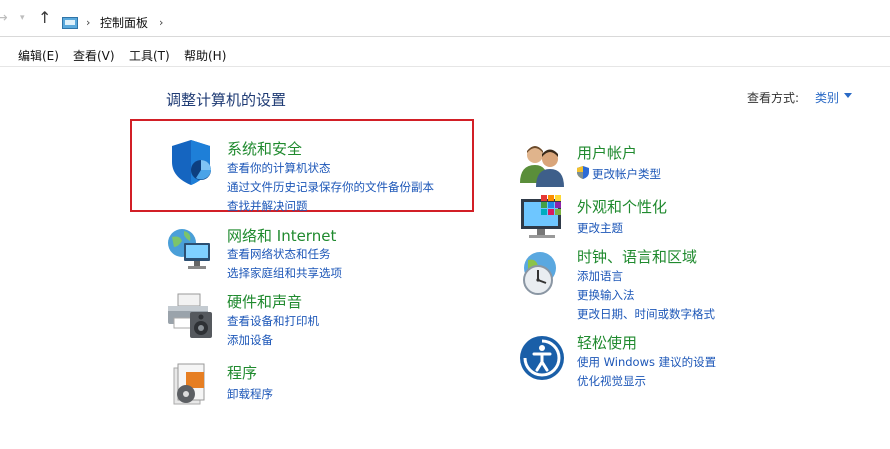 Image resolution: width=890 pixels, height=449 pixels. What do you see at coordinates (445, 18) in the screenshot?
I see `address-bar: → ▾ ↑ › 控制面板 ›` at bounding box center [445, 18].